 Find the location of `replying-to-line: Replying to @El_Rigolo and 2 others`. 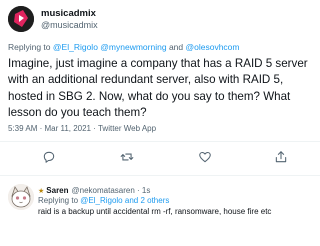

replying-to-line: Replying to @El_Rigolo and 2 others is located at coordinates (103, 200).